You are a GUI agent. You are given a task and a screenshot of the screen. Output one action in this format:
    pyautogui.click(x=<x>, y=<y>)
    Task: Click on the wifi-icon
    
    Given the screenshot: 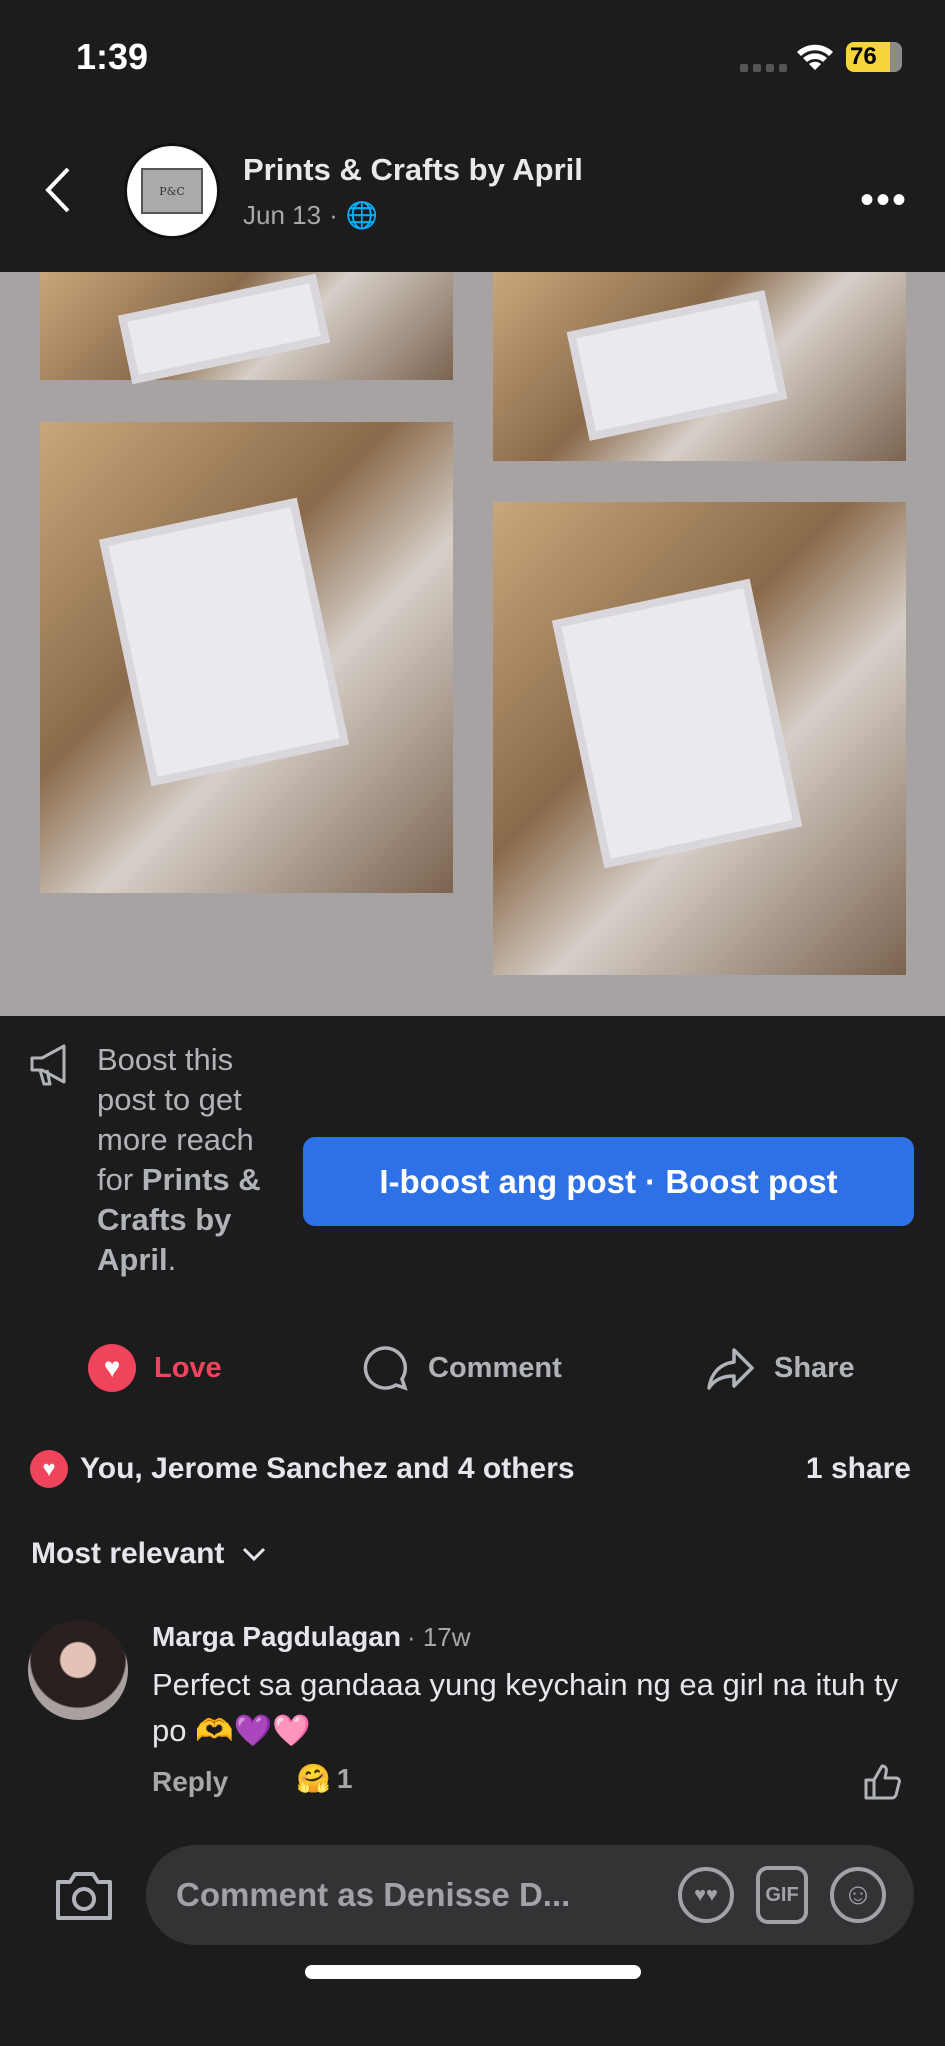 What is the action you would take?
    pyautogui.click(x=815, y=57)
    